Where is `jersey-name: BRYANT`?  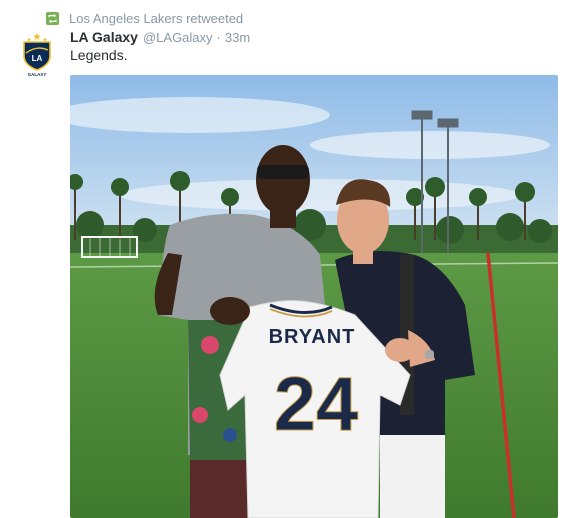
jersey-name: BRYANT is located at coordinates (312, 337).